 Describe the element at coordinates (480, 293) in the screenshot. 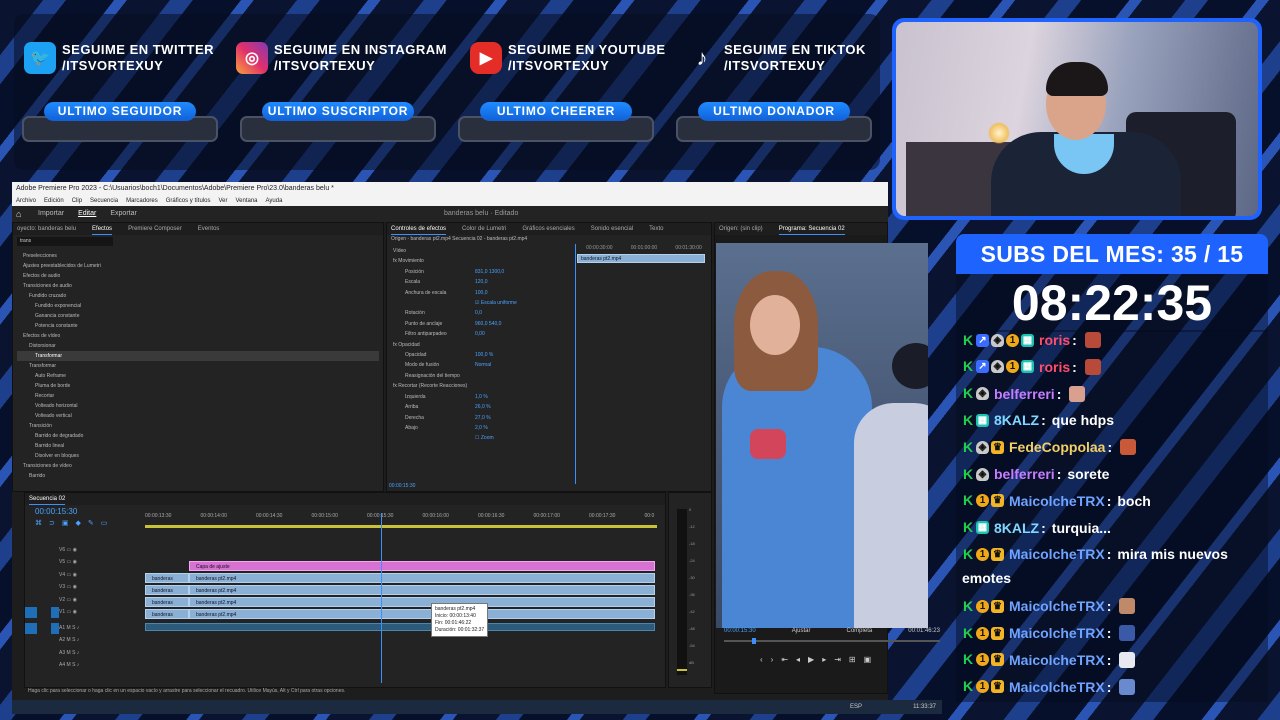

I see `effect-property-row: Anchura de escala 100,0` at that location.